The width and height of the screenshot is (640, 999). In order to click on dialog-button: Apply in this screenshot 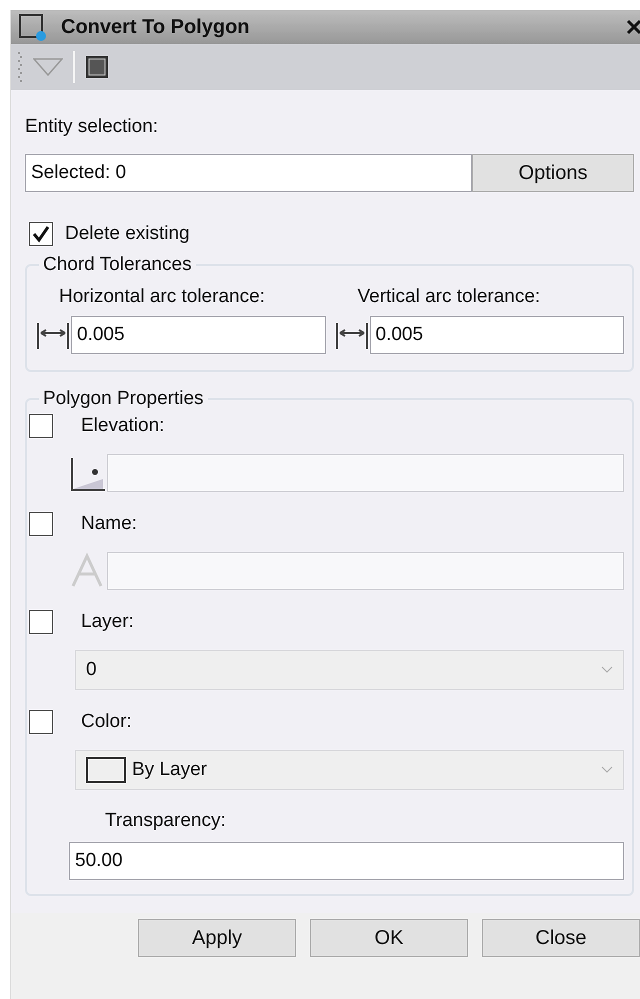, I will do `click(217, 938)`.